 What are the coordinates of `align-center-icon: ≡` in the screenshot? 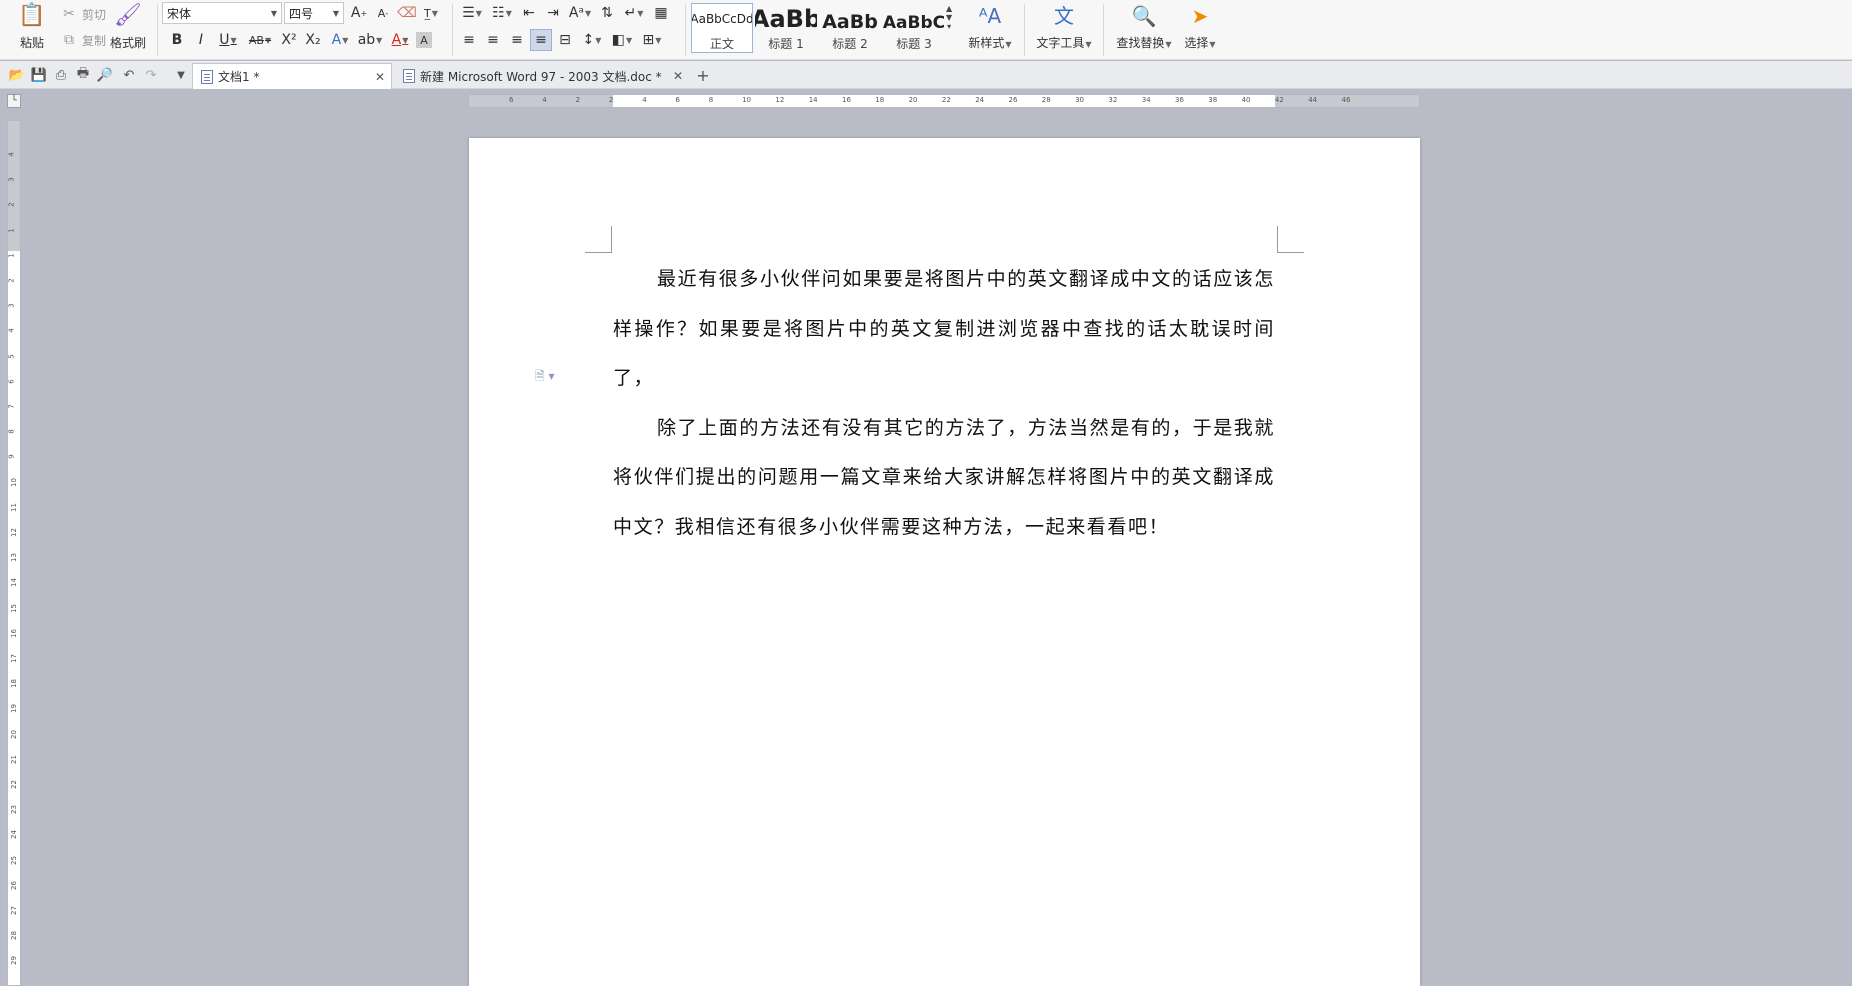 It's located at (493, 40).